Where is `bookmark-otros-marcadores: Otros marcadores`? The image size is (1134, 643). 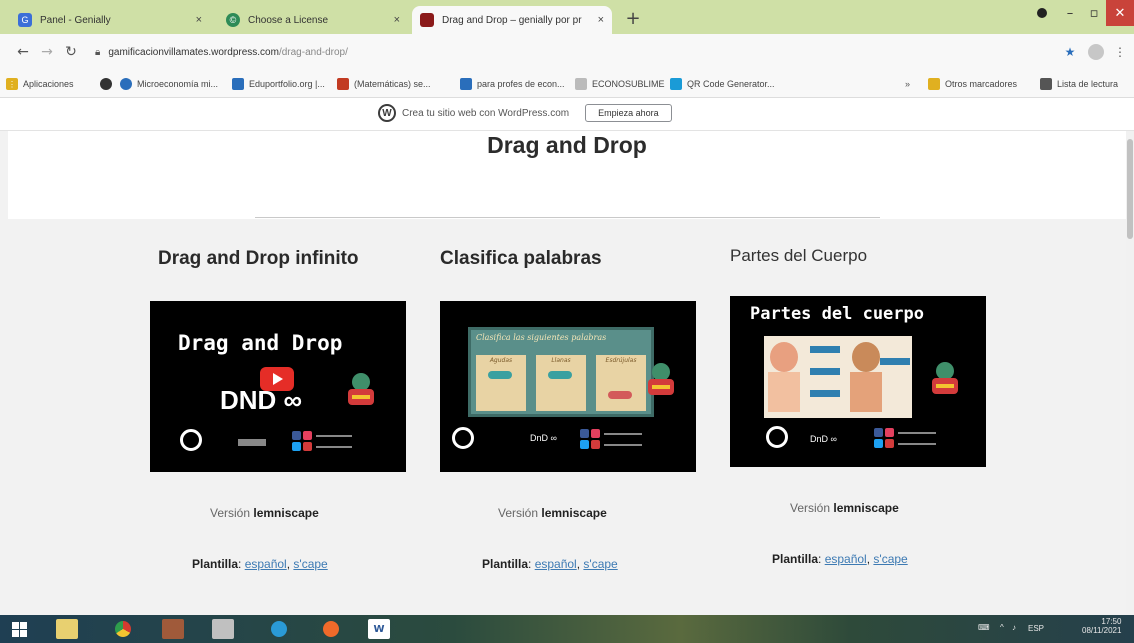 bookmark-otros-marcadores: Otros marcadores is located at coordinates (972, 84).